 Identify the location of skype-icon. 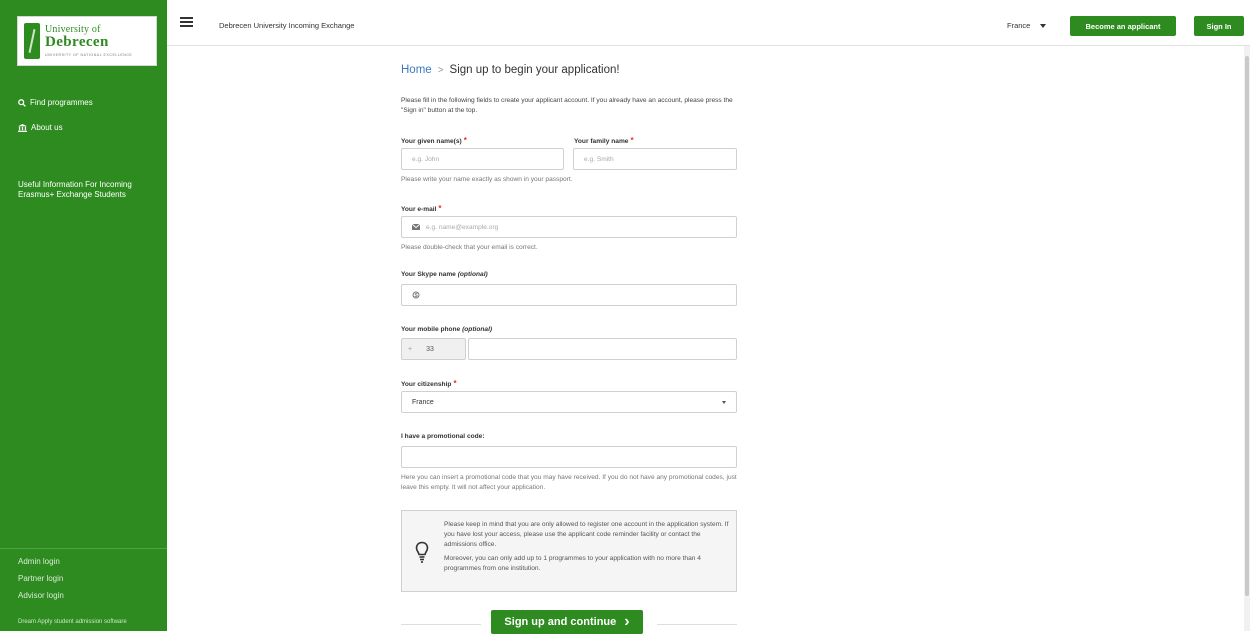
(416, 295).